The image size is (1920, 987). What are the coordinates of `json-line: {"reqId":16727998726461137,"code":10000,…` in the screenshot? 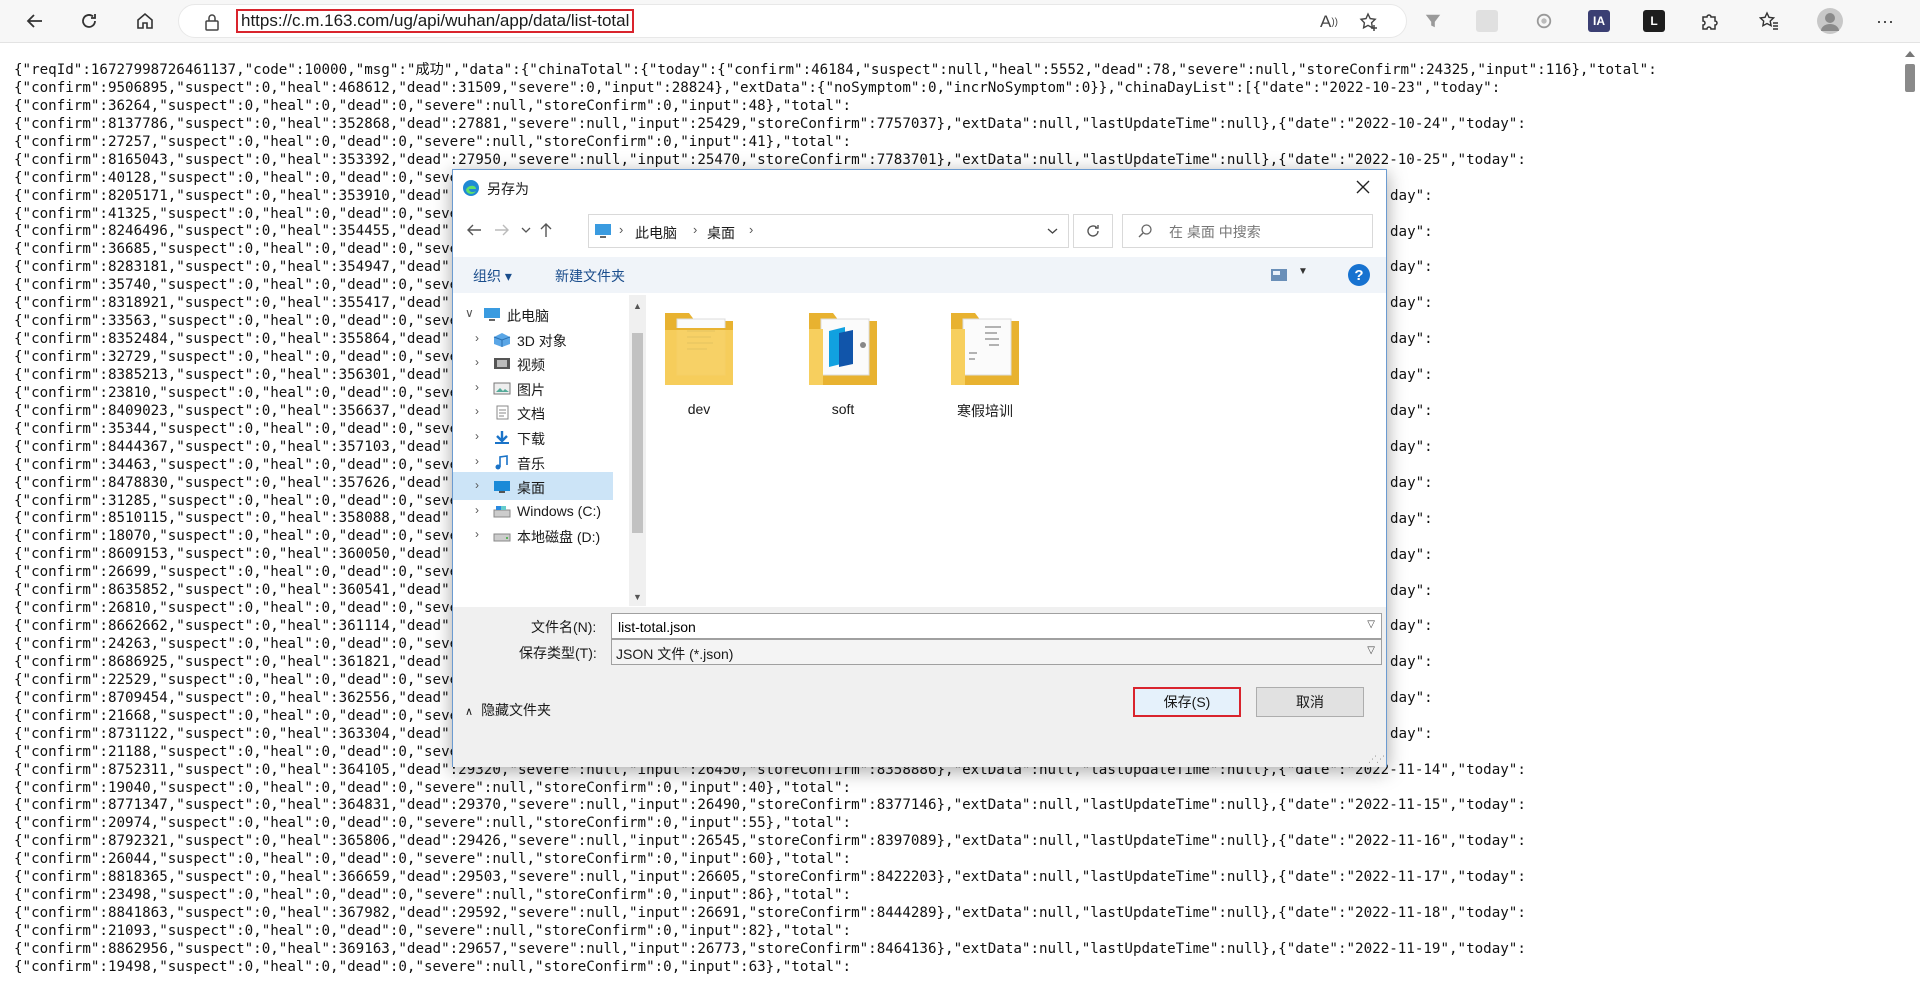 It's located at (835, 70).